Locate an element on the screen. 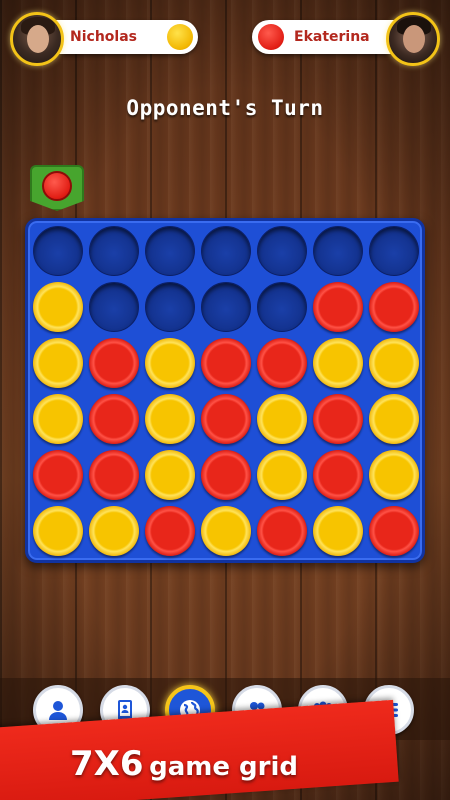 The height and width of the screenshot is (800, 450). promo-banner-text: 7X6 game grid is located at coordinates (184, 764).